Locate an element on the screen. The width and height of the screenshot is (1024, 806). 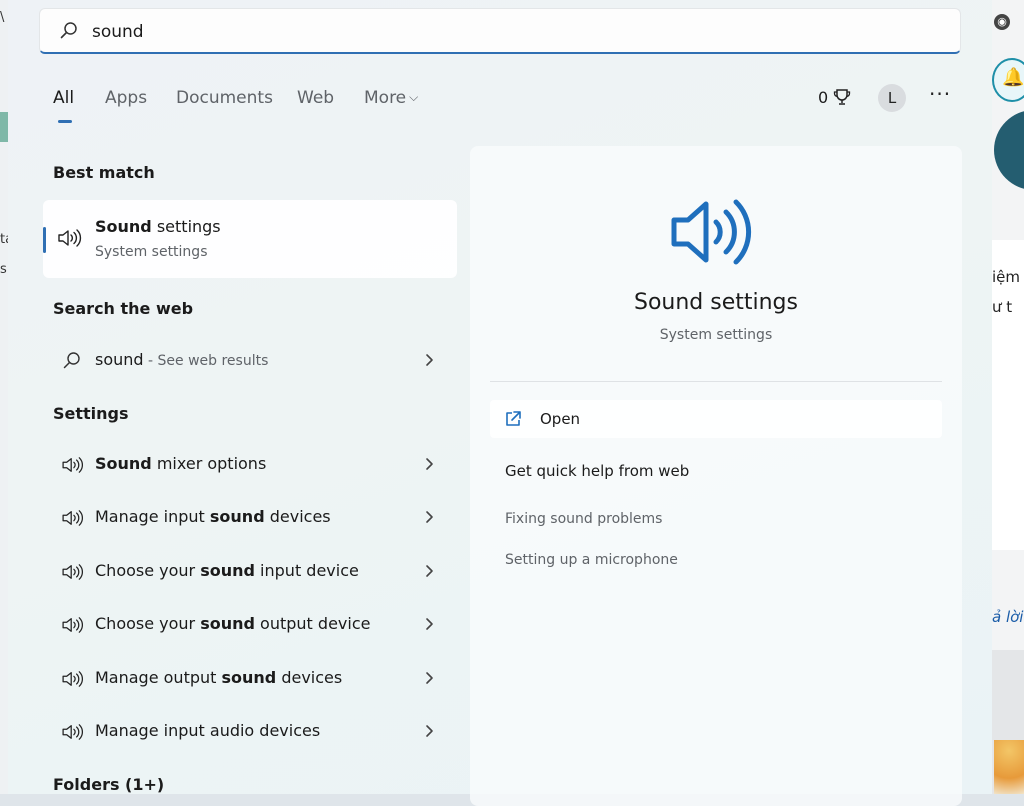
background-text: ư t is located at coordinates (1002, 307).